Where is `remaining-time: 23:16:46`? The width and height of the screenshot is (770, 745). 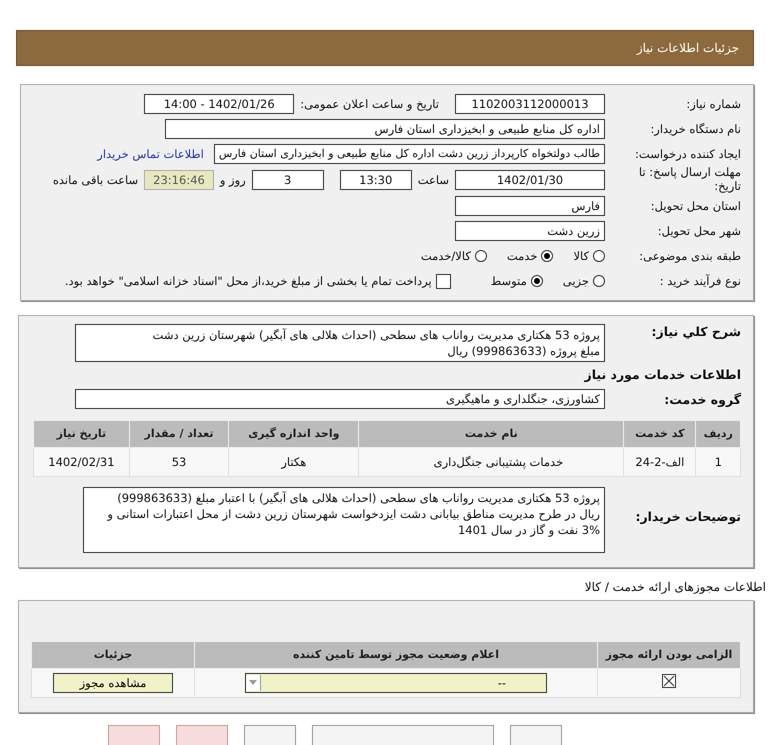
remaining-time: 23:16:46 is located at coordinates (179, 180).